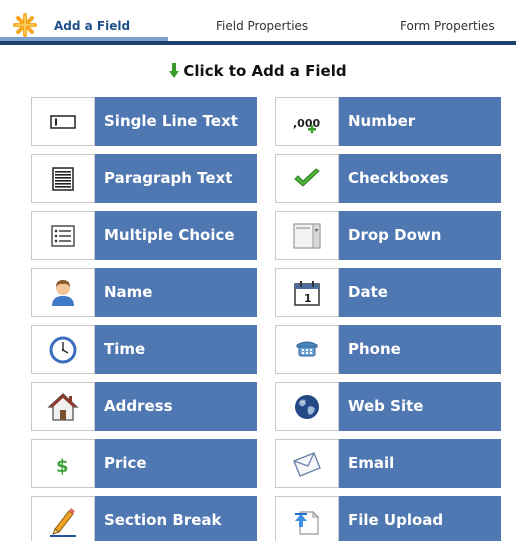 This screenshot has width=516, height=541. Describe the element at coordinates (176, 121) in the screenshot. I see `field-label: Single Line Text` at that location.